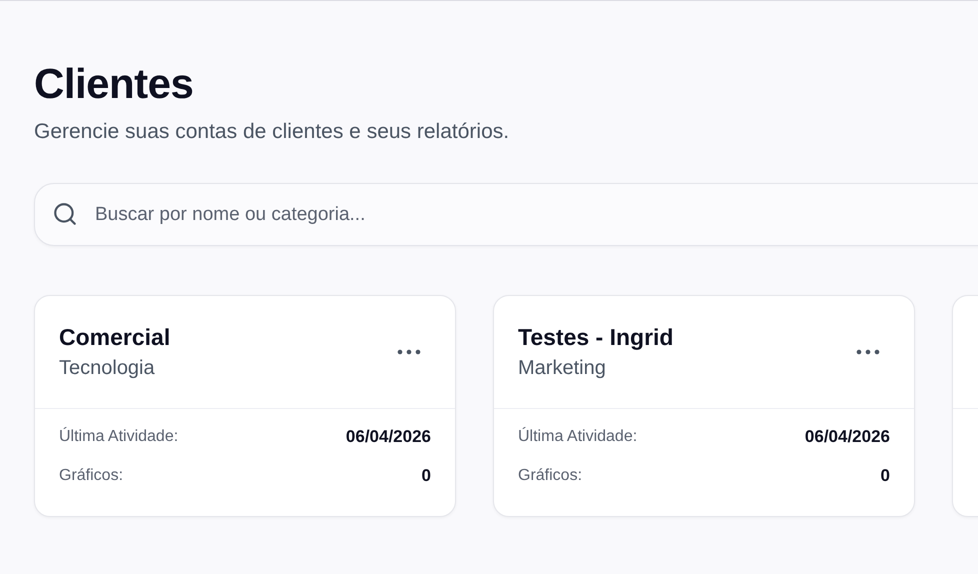 Image resolution: width=978 pixels, height=574 pixels. What do you see at coordinates (596, 337) in the screenshot?
I see `client-name: Testes - Ingrid` at bounding box center [596, 337].